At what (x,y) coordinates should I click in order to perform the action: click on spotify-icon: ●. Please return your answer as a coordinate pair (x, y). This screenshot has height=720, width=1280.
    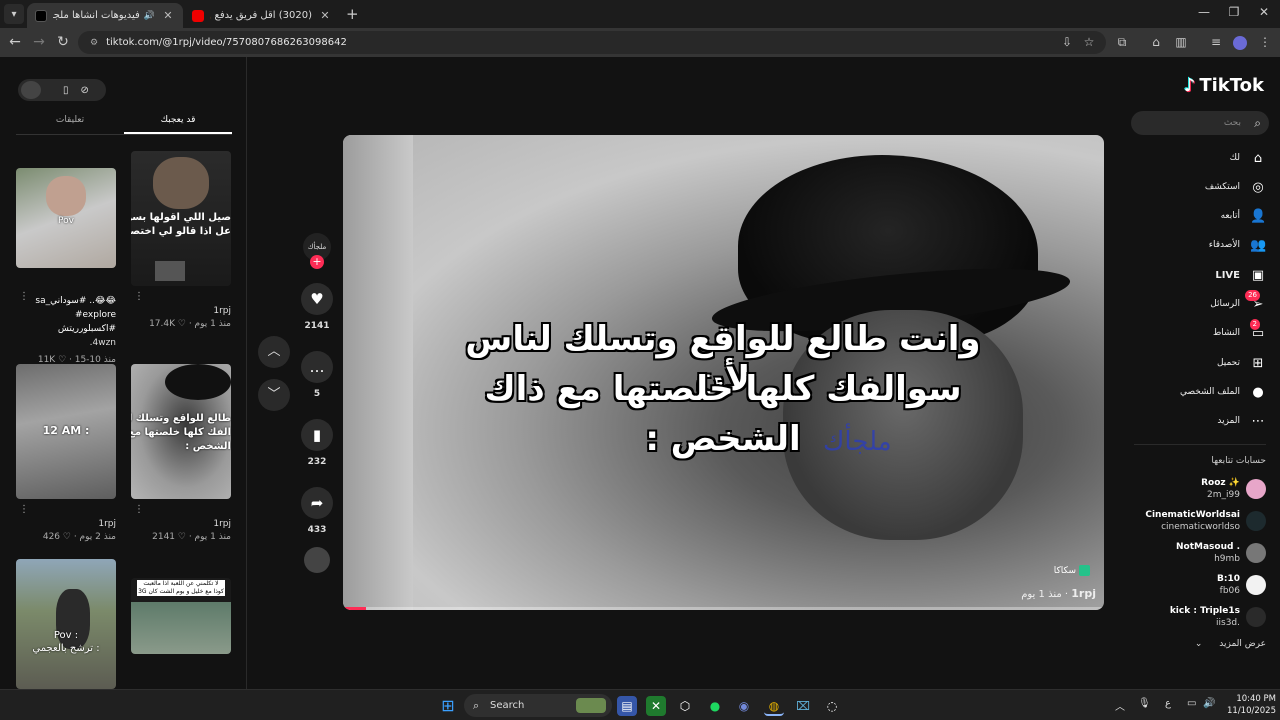
    Looking at the image, I should click on (715, 706).